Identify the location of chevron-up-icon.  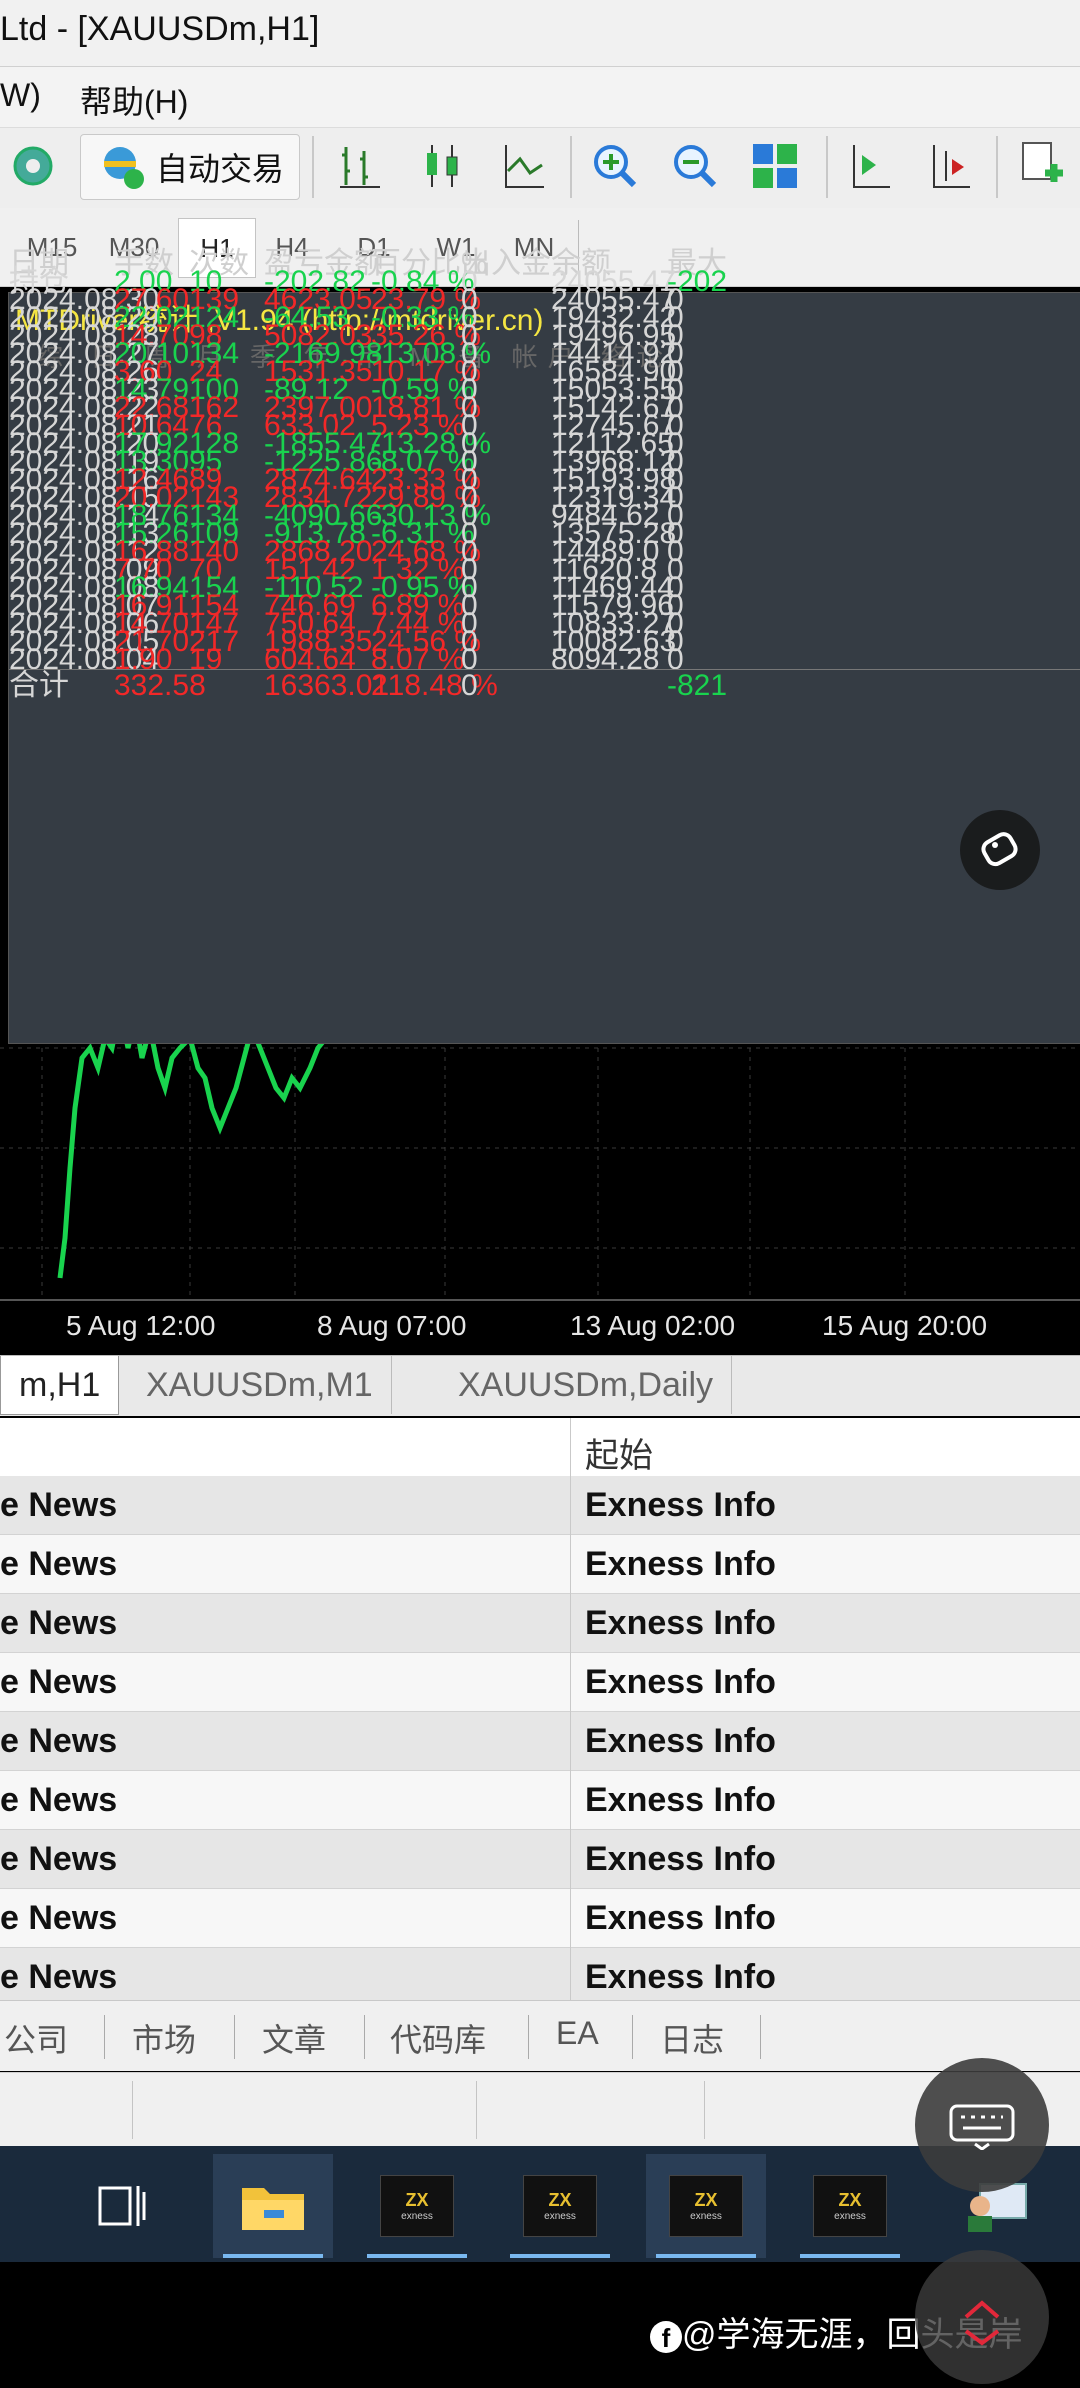
(982, 2323).